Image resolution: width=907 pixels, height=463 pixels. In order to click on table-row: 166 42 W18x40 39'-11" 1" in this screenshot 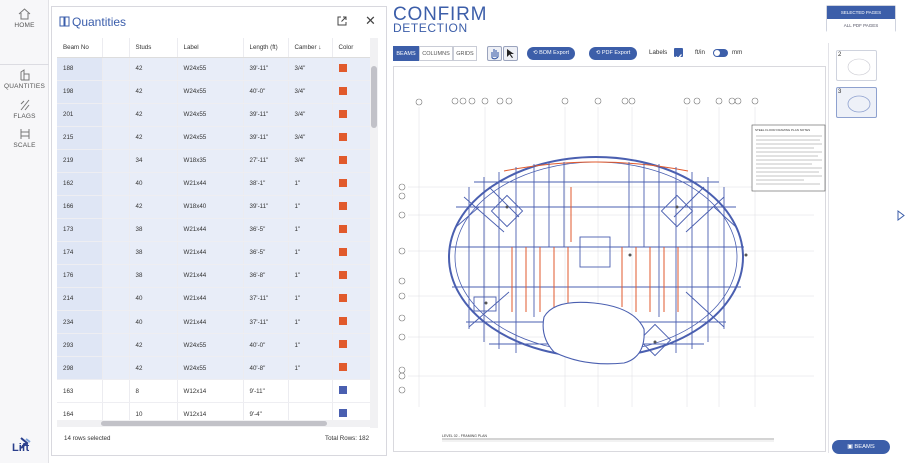, I will do `click(217, 207)`.